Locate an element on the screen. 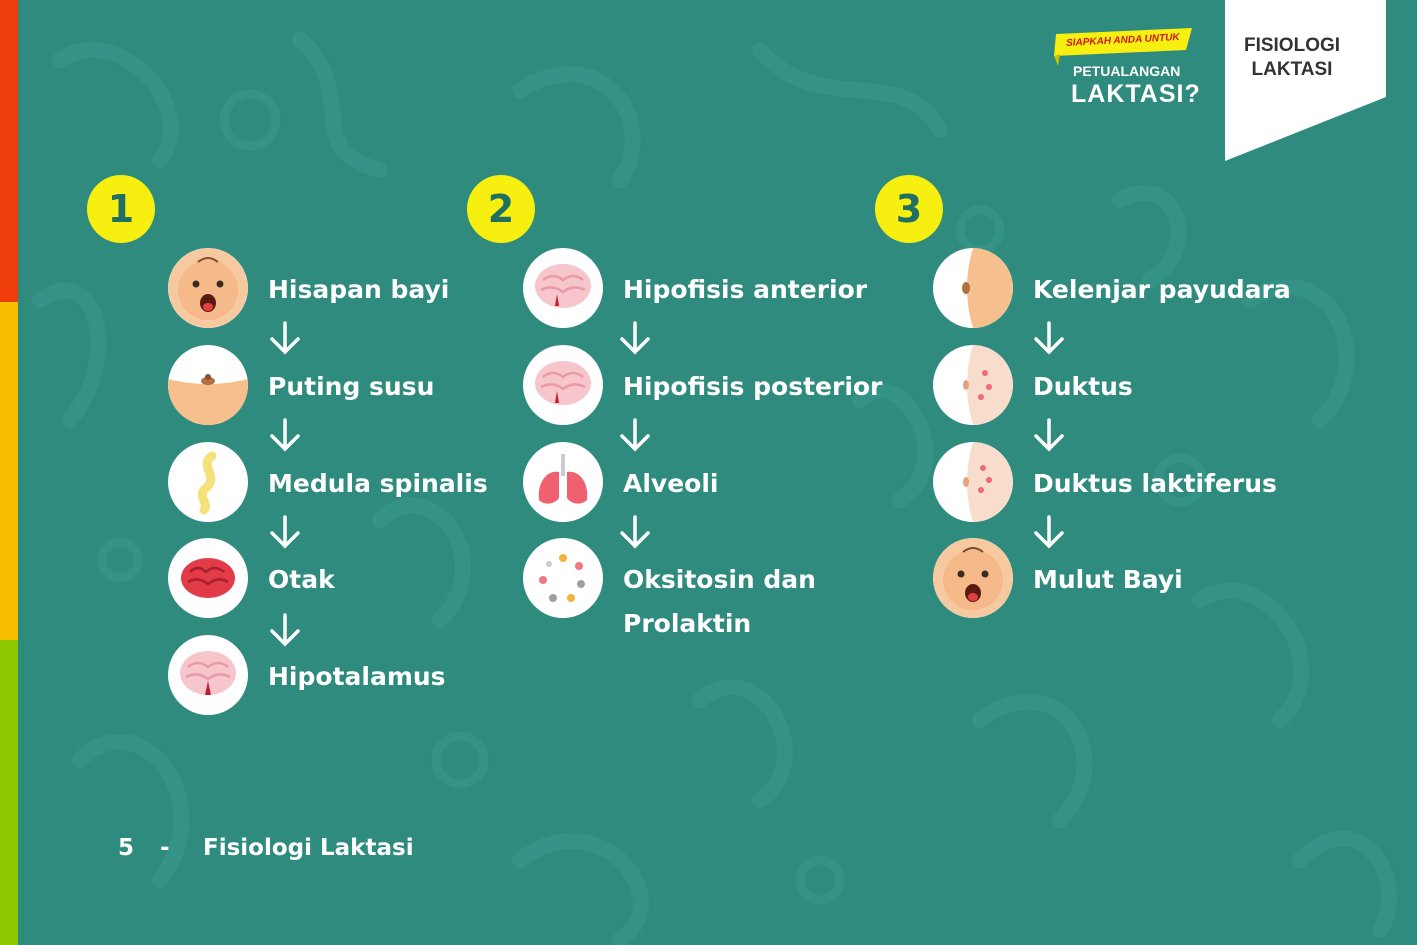 The width and height of the screenshot is (1417, 945). footer-title: Fisiologi Laktasi is located at coordinates (308, 848).